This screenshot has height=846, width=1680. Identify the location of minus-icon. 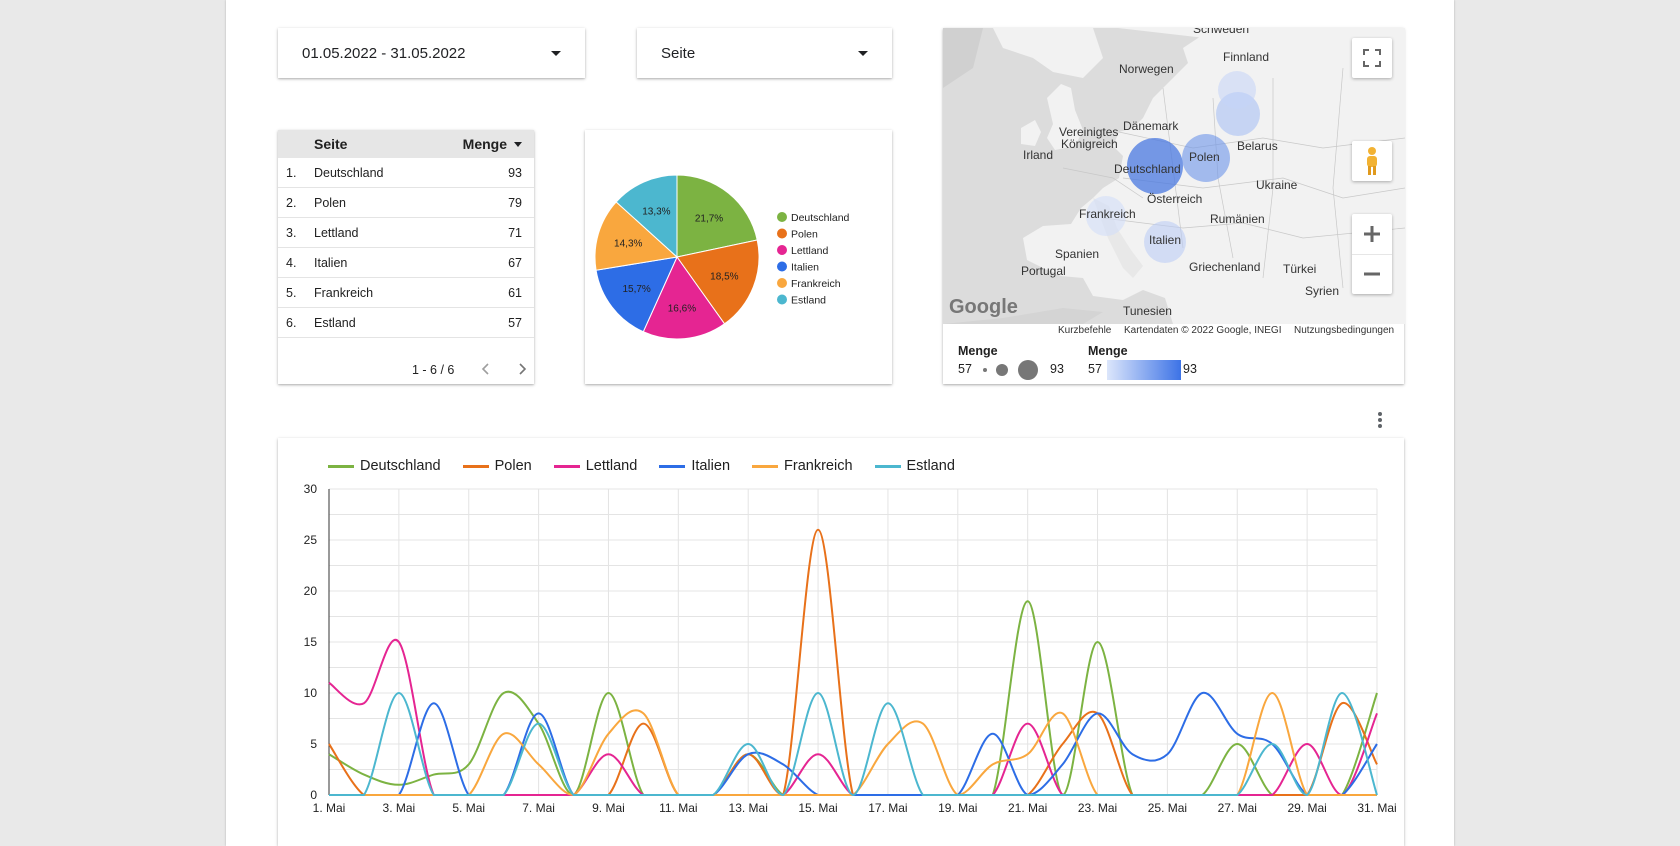
(1372, 274).